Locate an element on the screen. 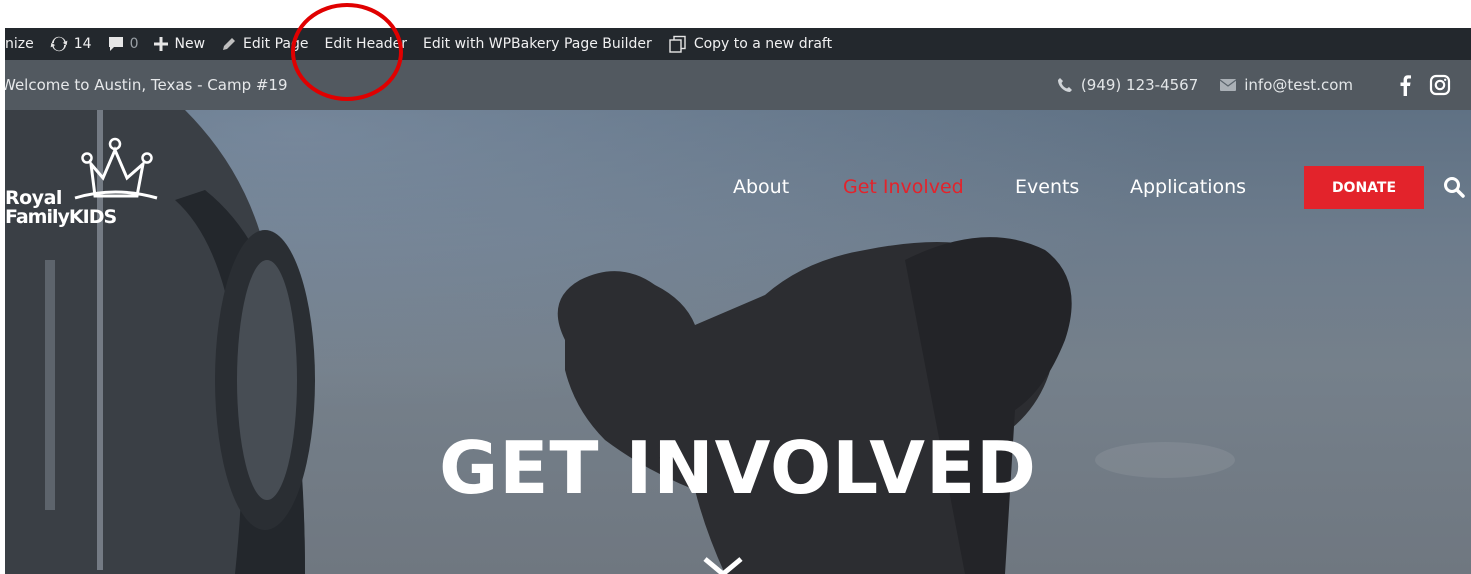 The height and width of the screenshot is (574, 1471). comments-link: 0 is located at coordinates (123, 44).